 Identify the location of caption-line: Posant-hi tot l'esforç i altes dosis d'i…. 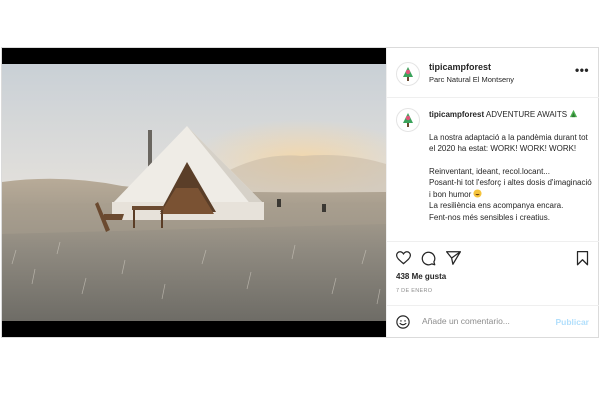
(510, 188).